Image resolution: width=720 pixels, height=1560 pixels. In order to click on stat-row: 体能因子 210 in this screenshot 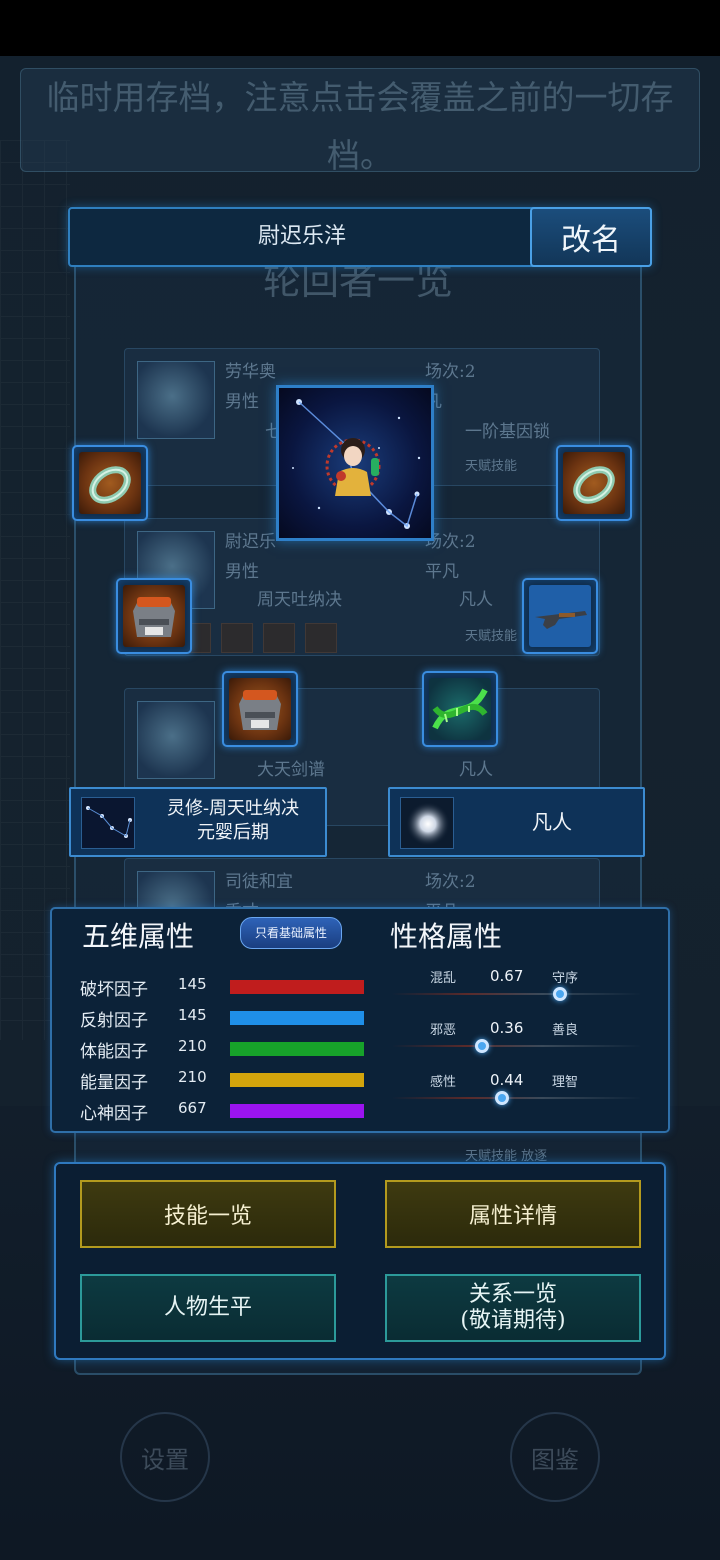, I will do `click(225, 1049)`.